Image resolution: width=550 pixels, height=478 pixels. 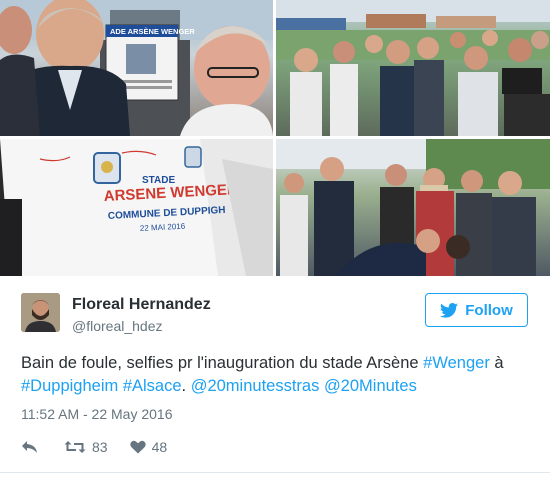 What do you see at coordinates (100, 447) in the screenshot?
I see `retweet-count: 83` at bounding box center [100, 447].